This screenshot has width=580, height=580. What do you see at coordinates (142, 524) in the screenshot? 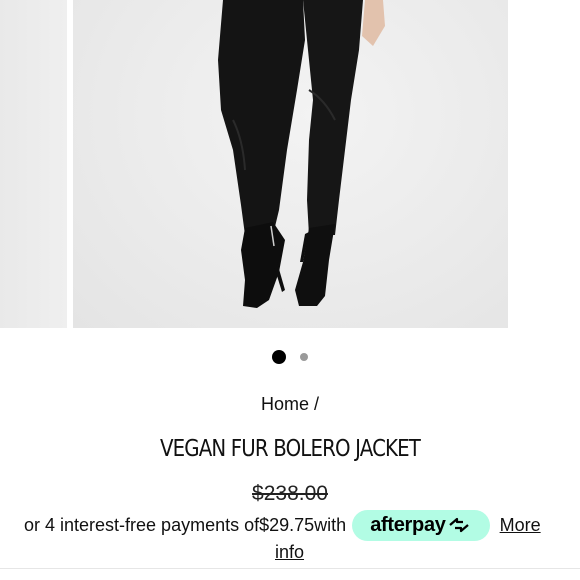
I see `afterpay-text-before: or 4 interest-free payments of` at bounding box center [142, 524].